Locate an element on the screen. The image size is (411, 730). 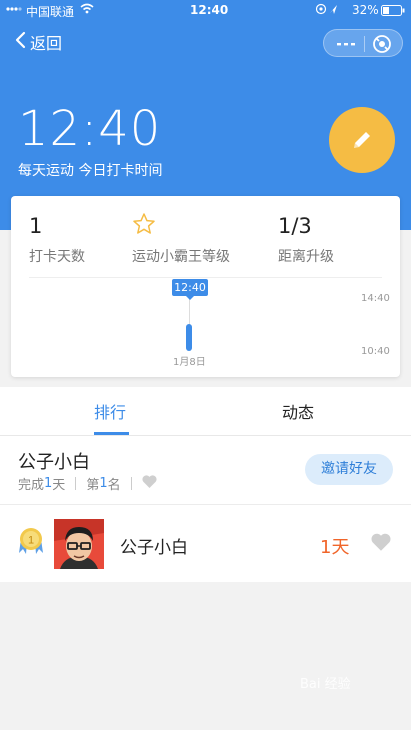
more-icon is located at coordinates (346, 46).